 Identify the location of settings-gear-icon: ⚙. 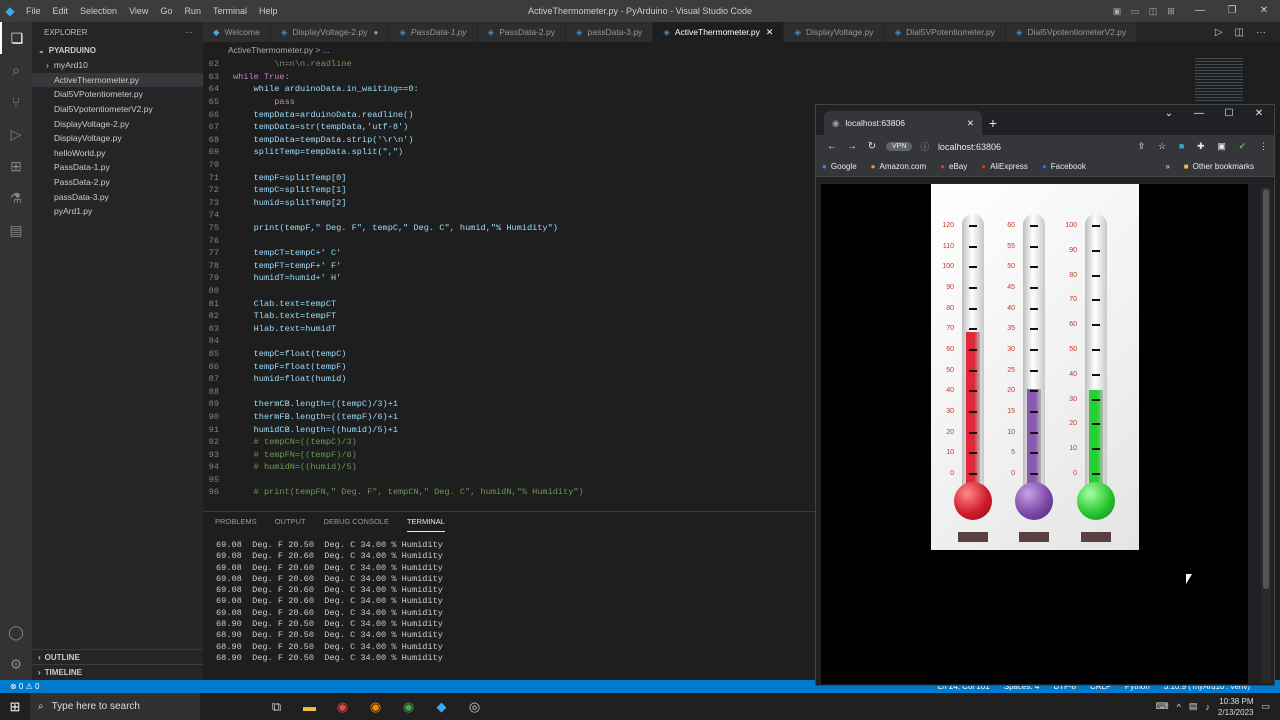
(16, 664).